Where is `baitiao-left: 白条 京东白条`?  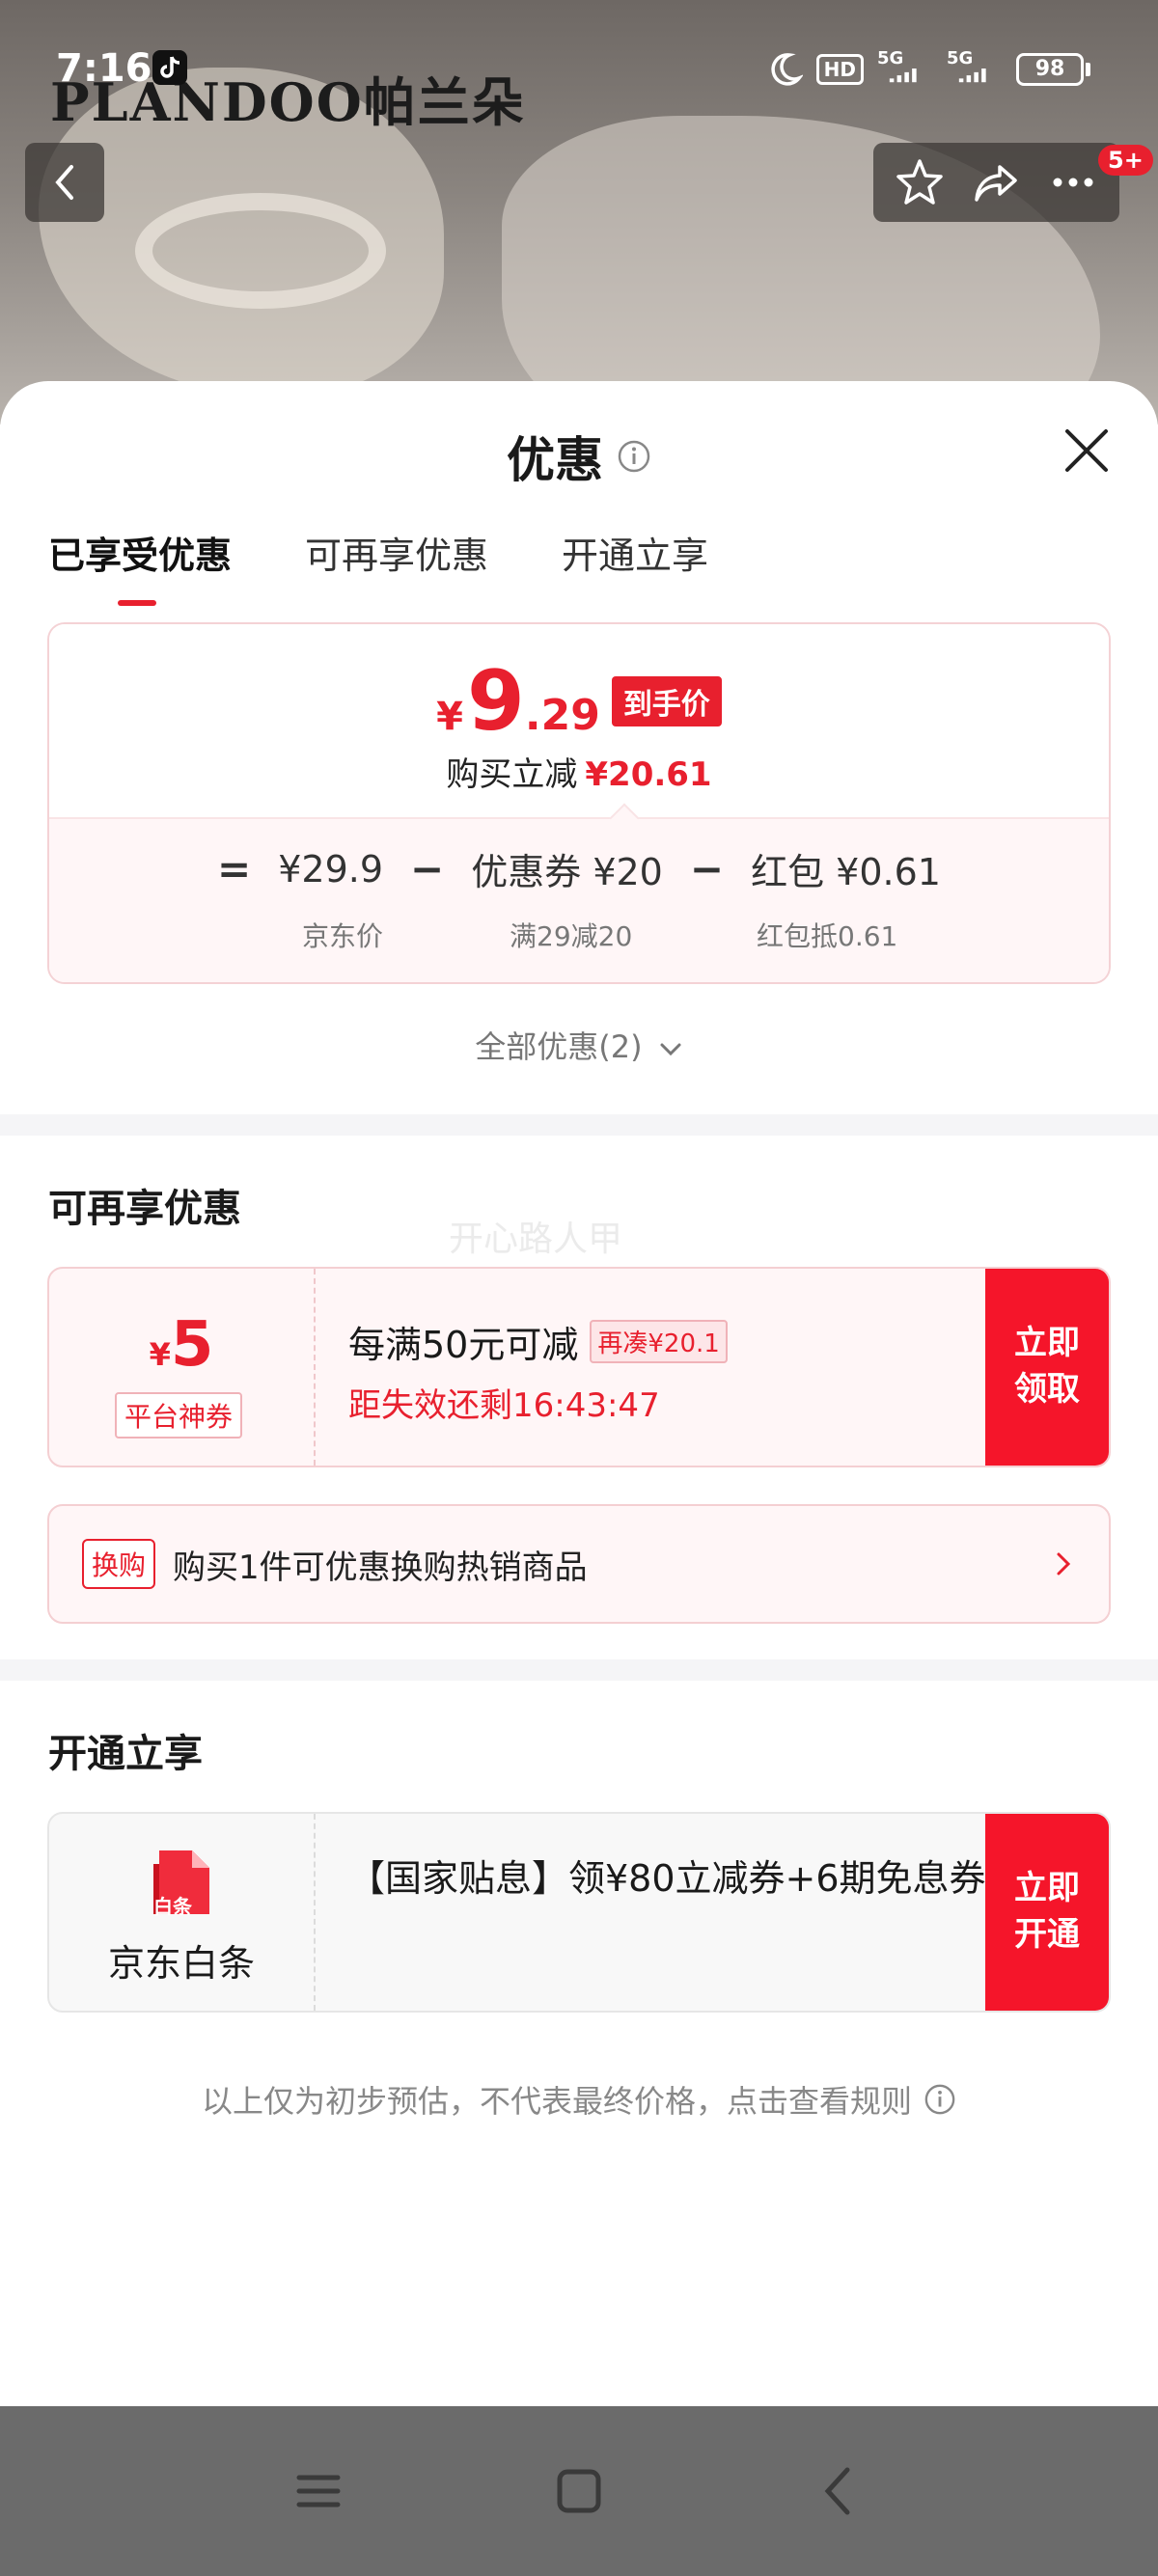 baitiao-left: 白条 京东白条 is located at coordinates (182, 1912).